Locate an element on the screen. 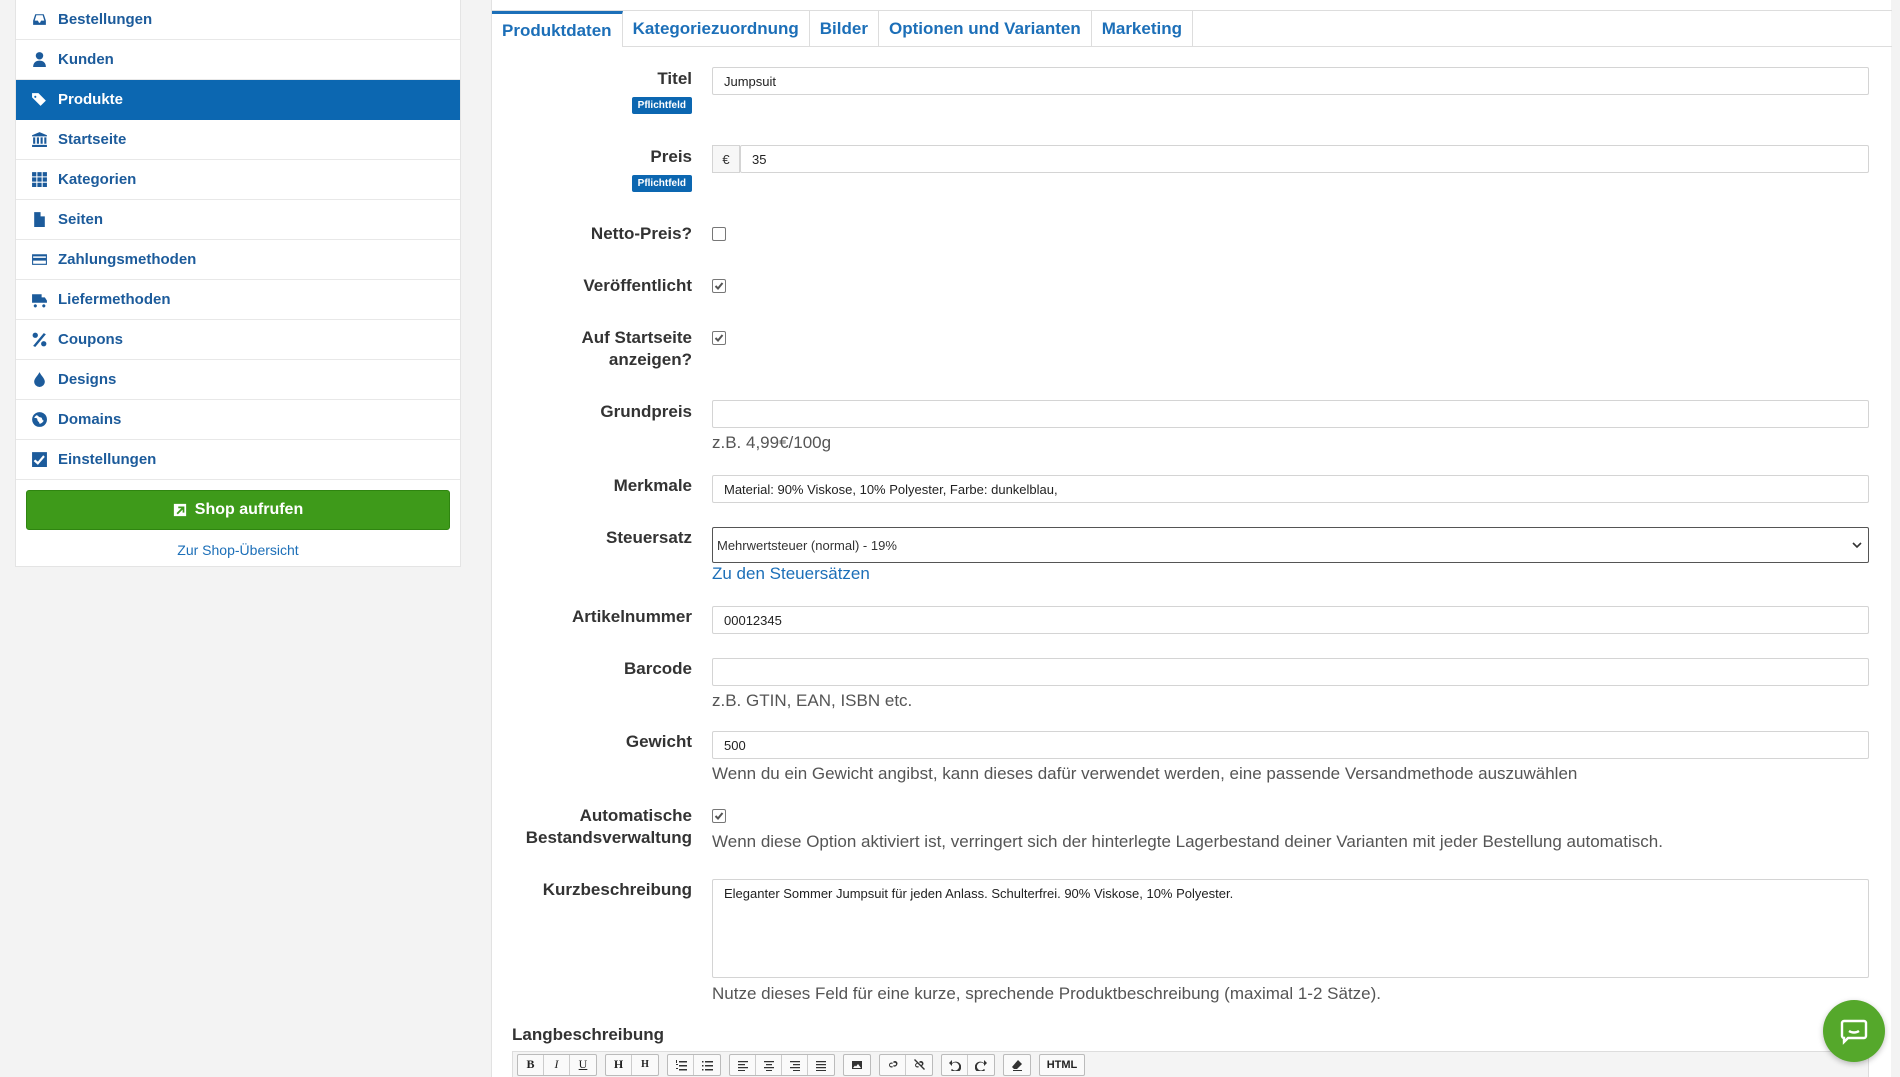 The height and width of the screenshot is (1077, 1900). sidebar-item-liefermethoden: Liefermethoden is located at coordinates (238, 300).